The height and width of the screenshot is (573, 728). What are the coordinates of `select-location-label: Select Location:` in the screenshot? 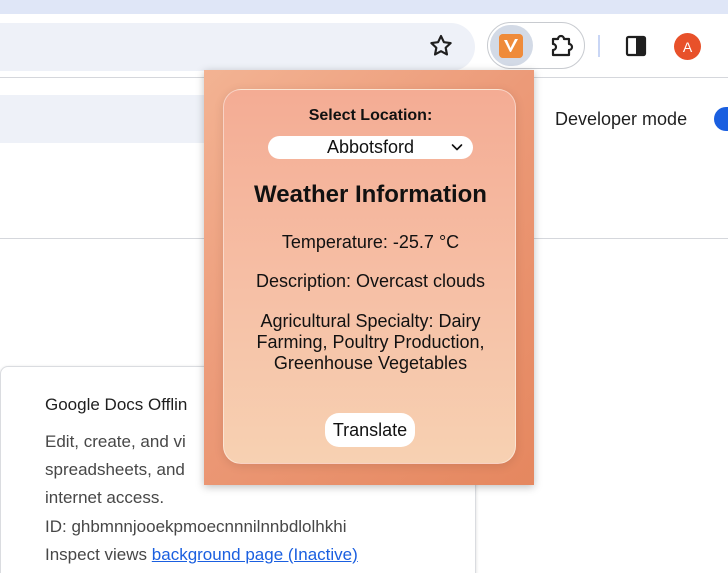 It's located at (370, 115).